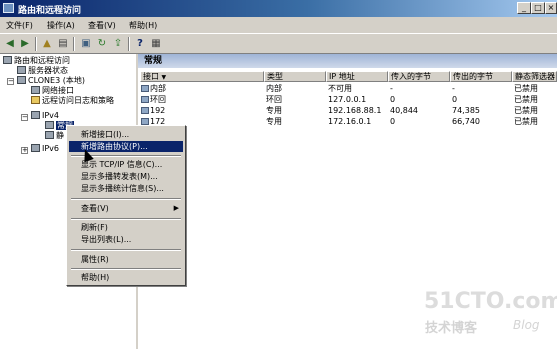  What do you see at coordinates (45, 116) in the screenshot?
I see `tree-ipv4: IPv4` at bounding box center [45, 116].